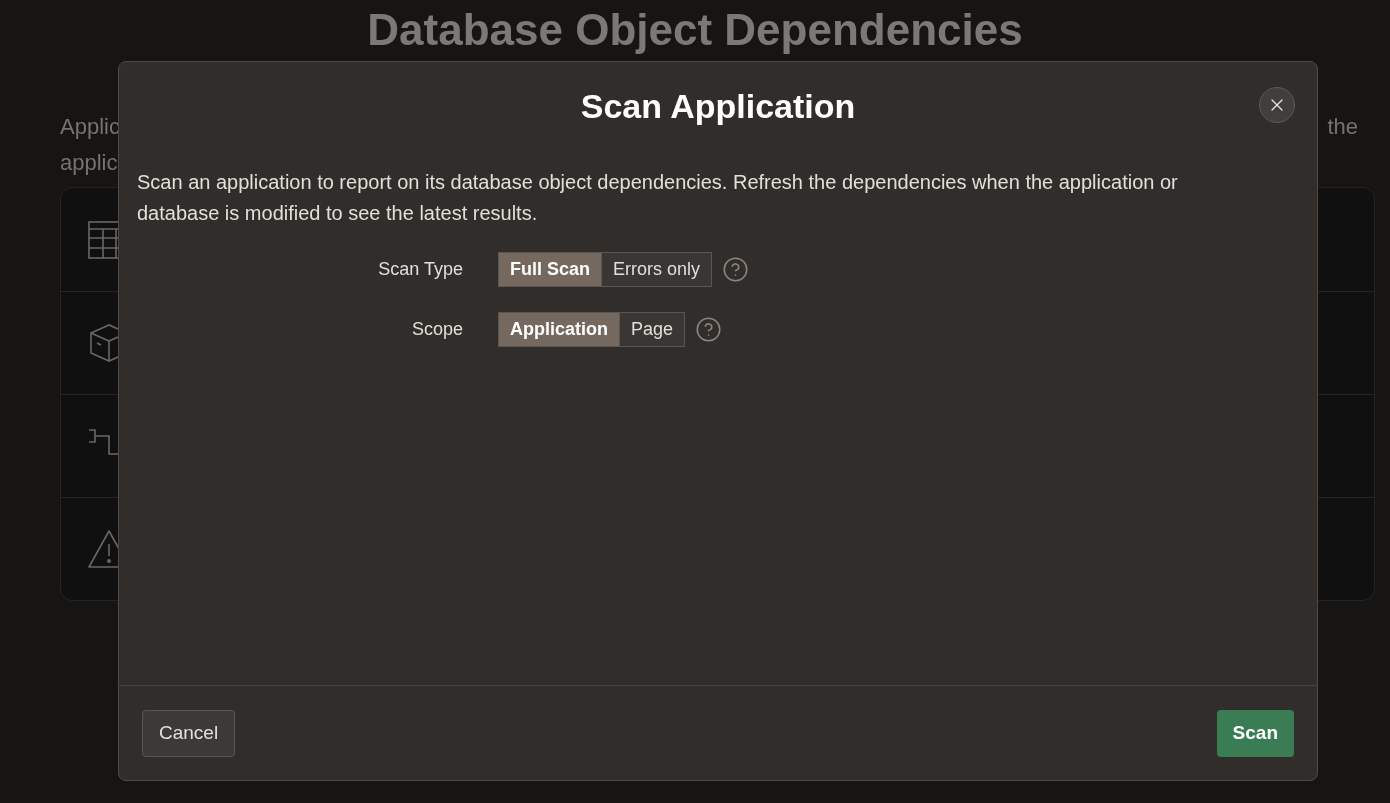  What do you see at coordinates (420, 269) in the screenshot?
I see `field-label: Scan Type` at bounding box center [420, 269].